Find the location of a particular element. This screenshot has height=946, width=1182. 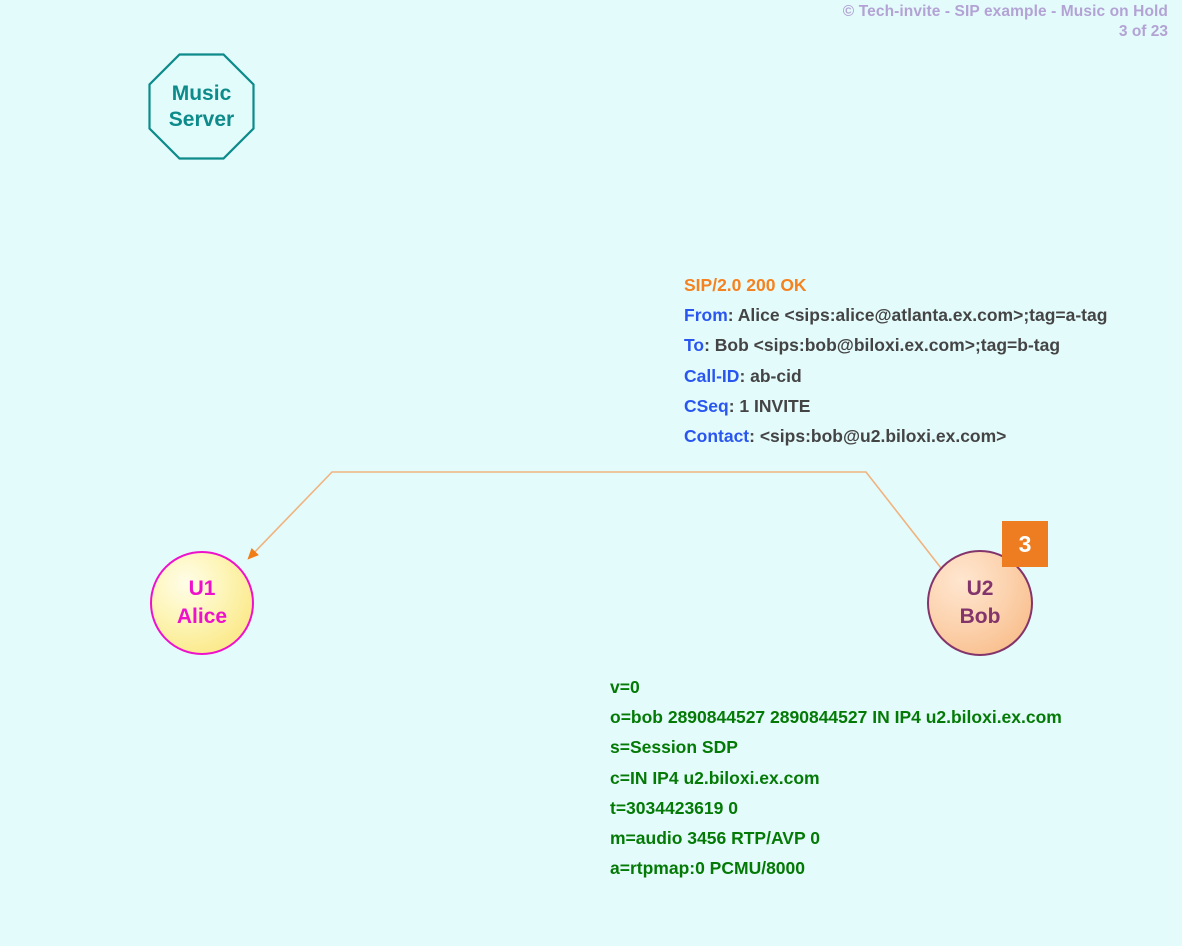

sip-header-call-id-name: Call-ID is located at coordinates (712, 375).